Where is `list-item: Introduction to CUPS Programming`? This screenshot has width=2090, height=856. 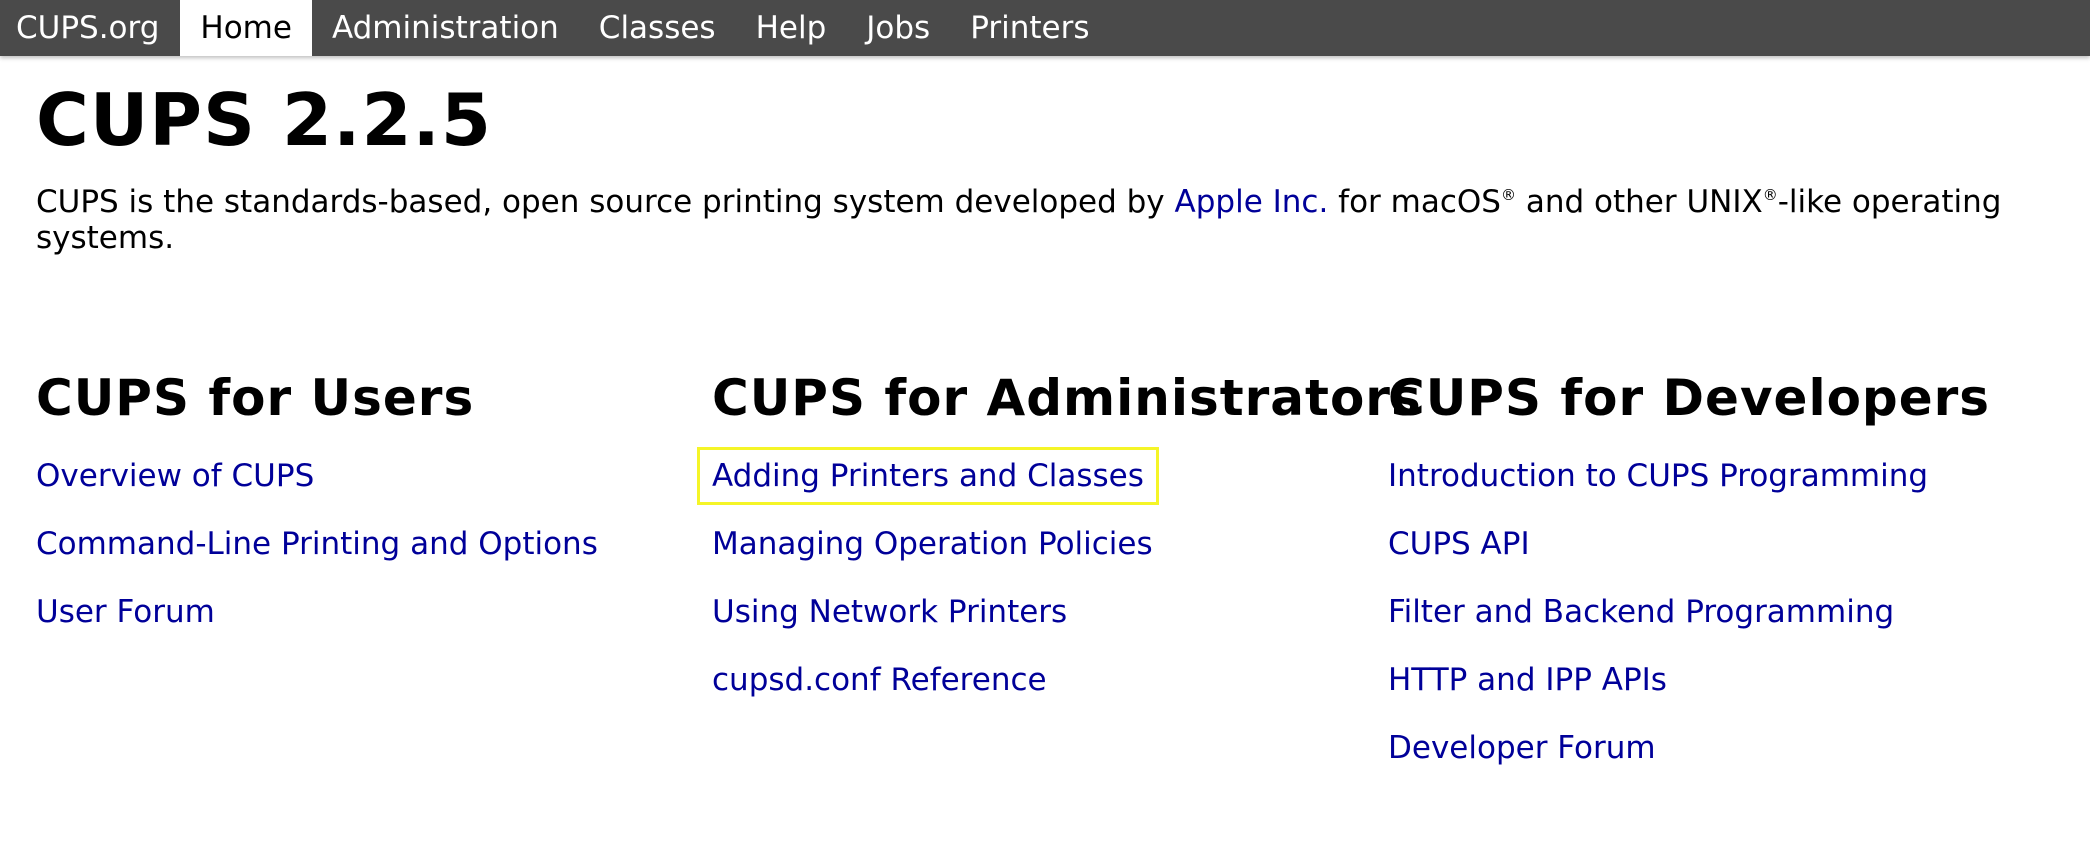 list-item: Introduction to CUPS Programming is located at coordinates (1658, 490).